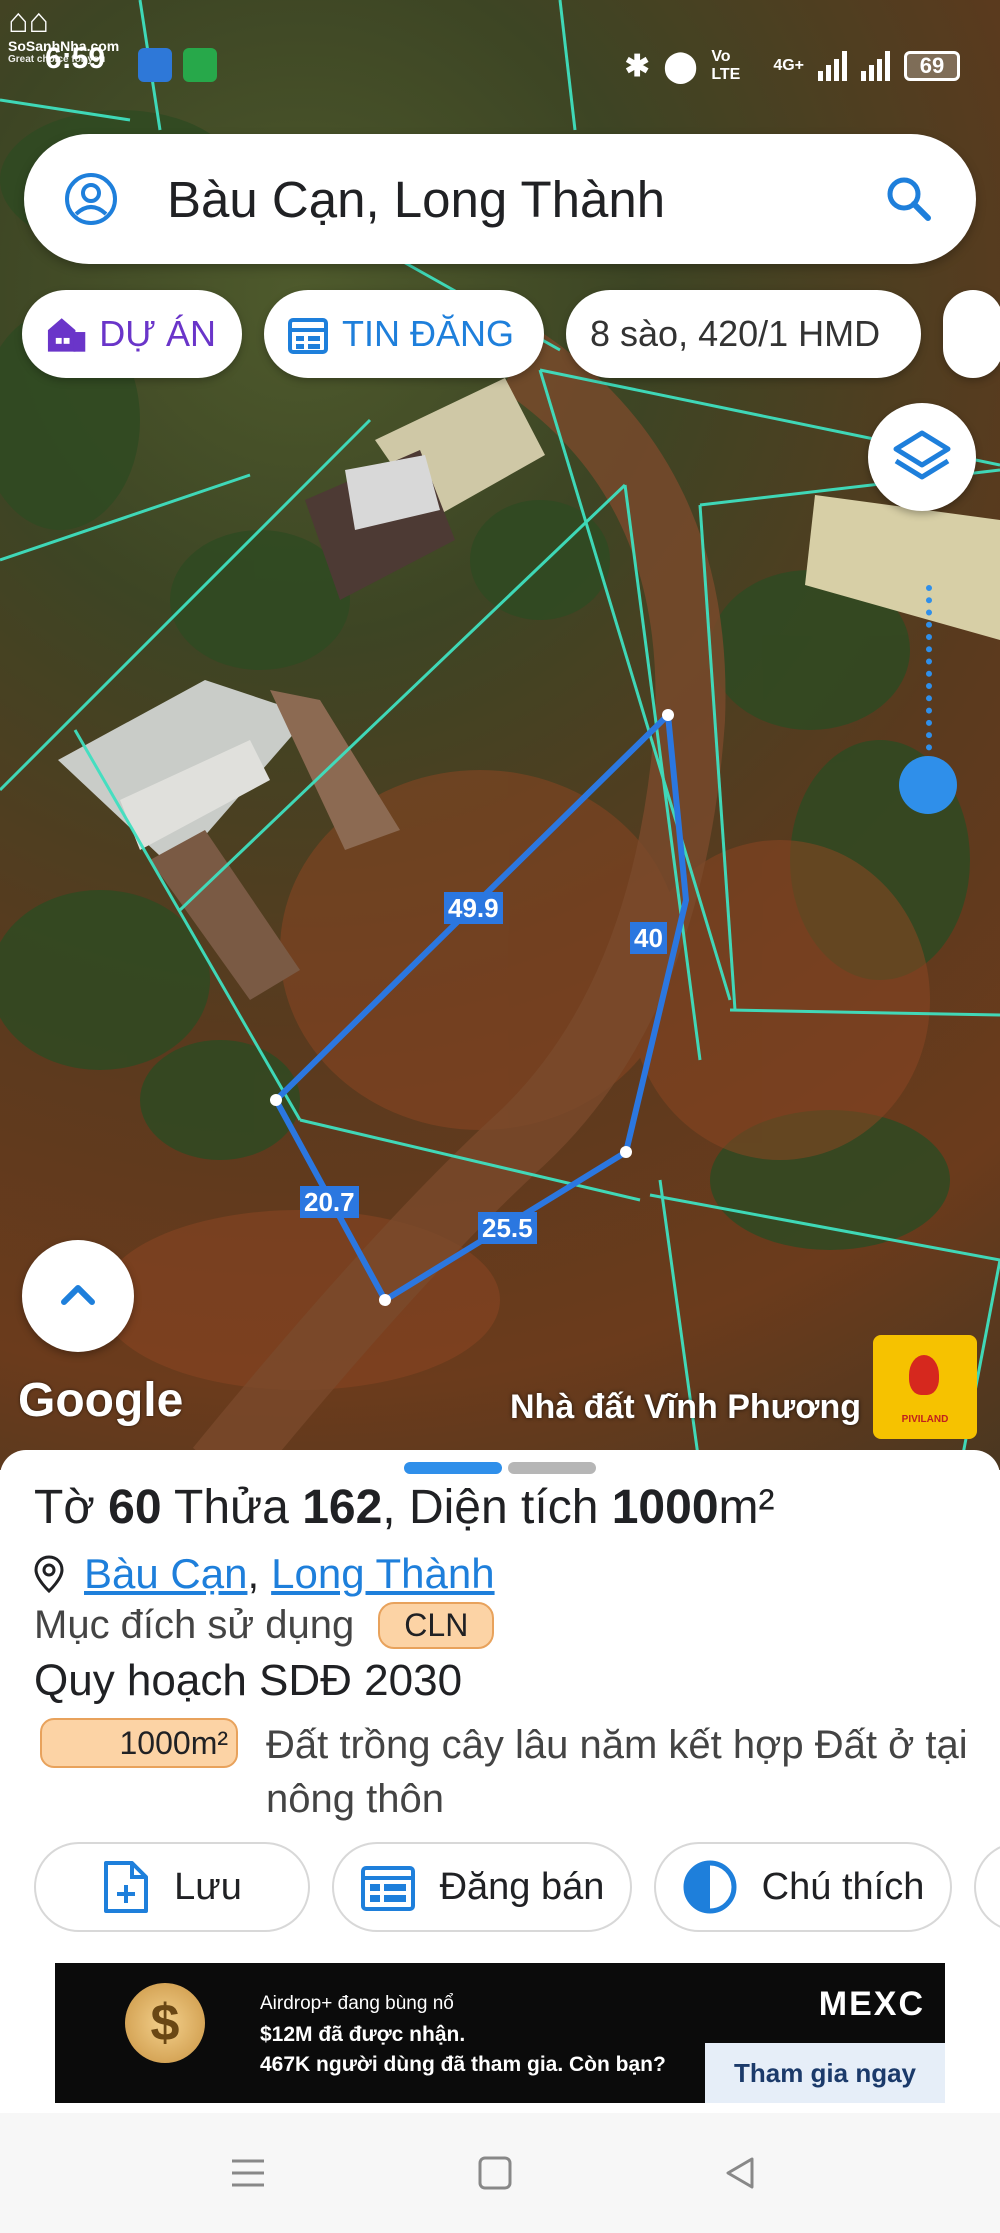  What do you see at coordinates (552, 1468) in the screenshot?
I see `sheet-handle` at bounding box center [552, 1468].